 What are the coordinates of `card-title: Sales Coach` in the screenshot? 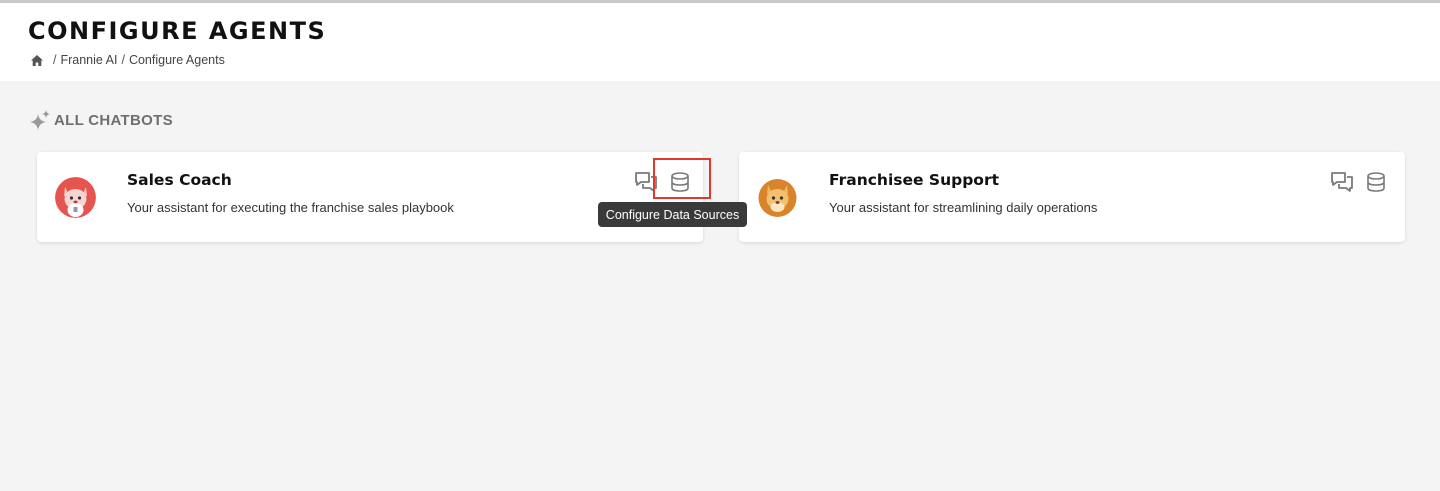 It's located at (179, 180).